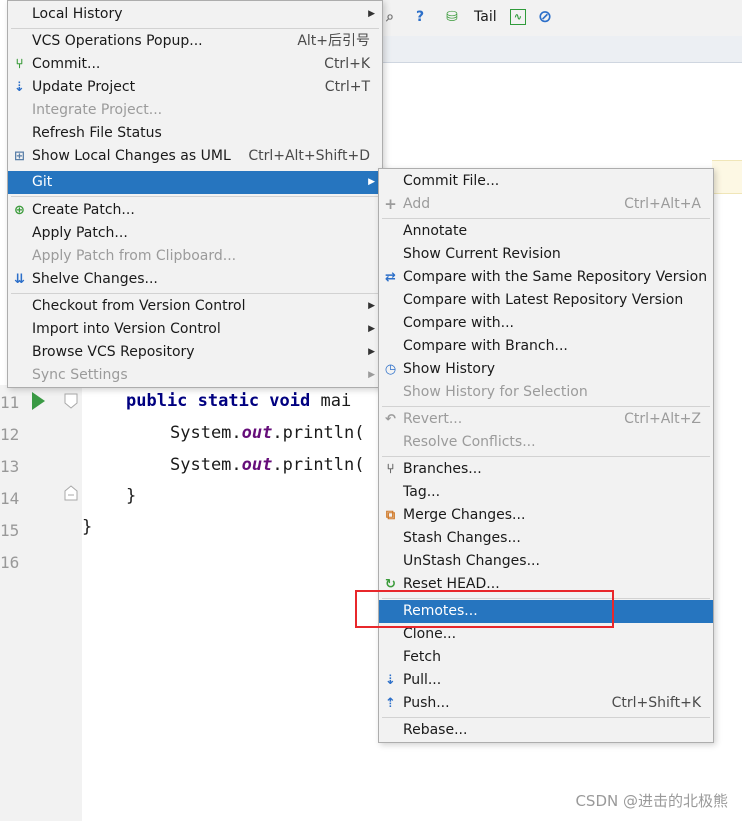 The image size is (742, 821). I want to click on watermark: CSDN @进击的北极熊, so click(651, 801).